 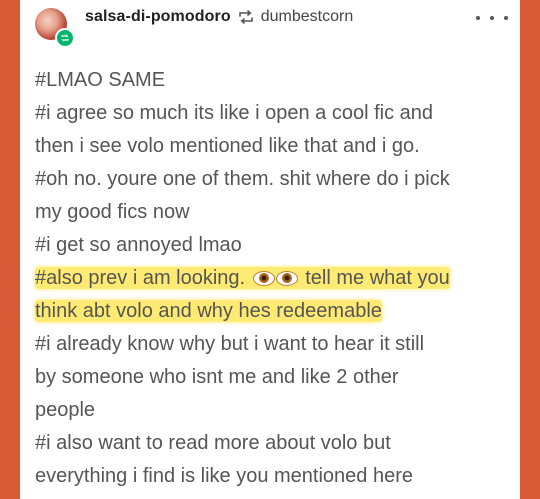 I want to click on tag-text: tell me what you, so click(x=377, y=278).